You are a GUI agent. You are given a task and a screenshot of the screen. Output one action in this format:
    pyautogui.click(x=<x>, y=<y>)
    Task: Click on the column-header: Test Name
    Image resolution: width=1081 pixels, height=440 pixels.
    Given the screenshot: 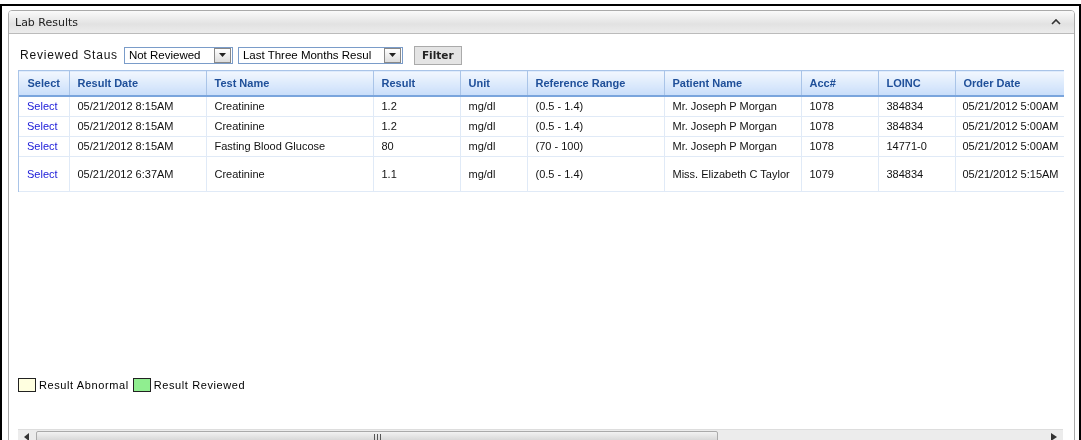 What is the action you would take?
    pyautogui.click(x=289, y=83)
    